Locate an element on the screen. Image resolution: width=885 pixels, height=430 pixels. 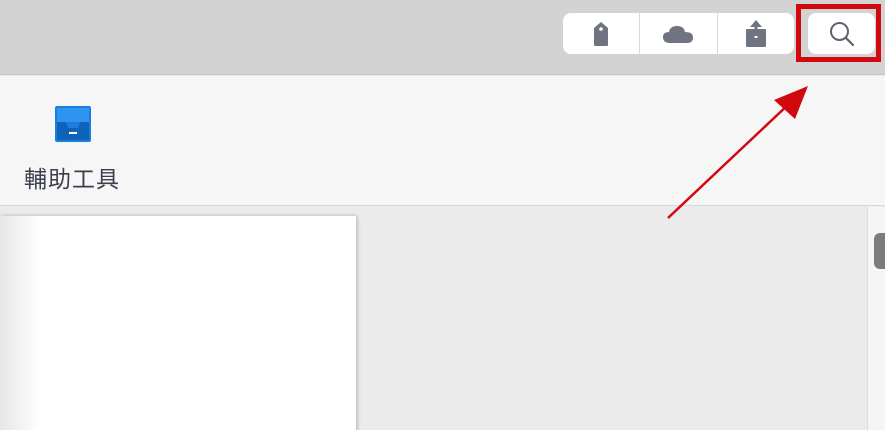
tag-icon is located at coordinates (601, 33).